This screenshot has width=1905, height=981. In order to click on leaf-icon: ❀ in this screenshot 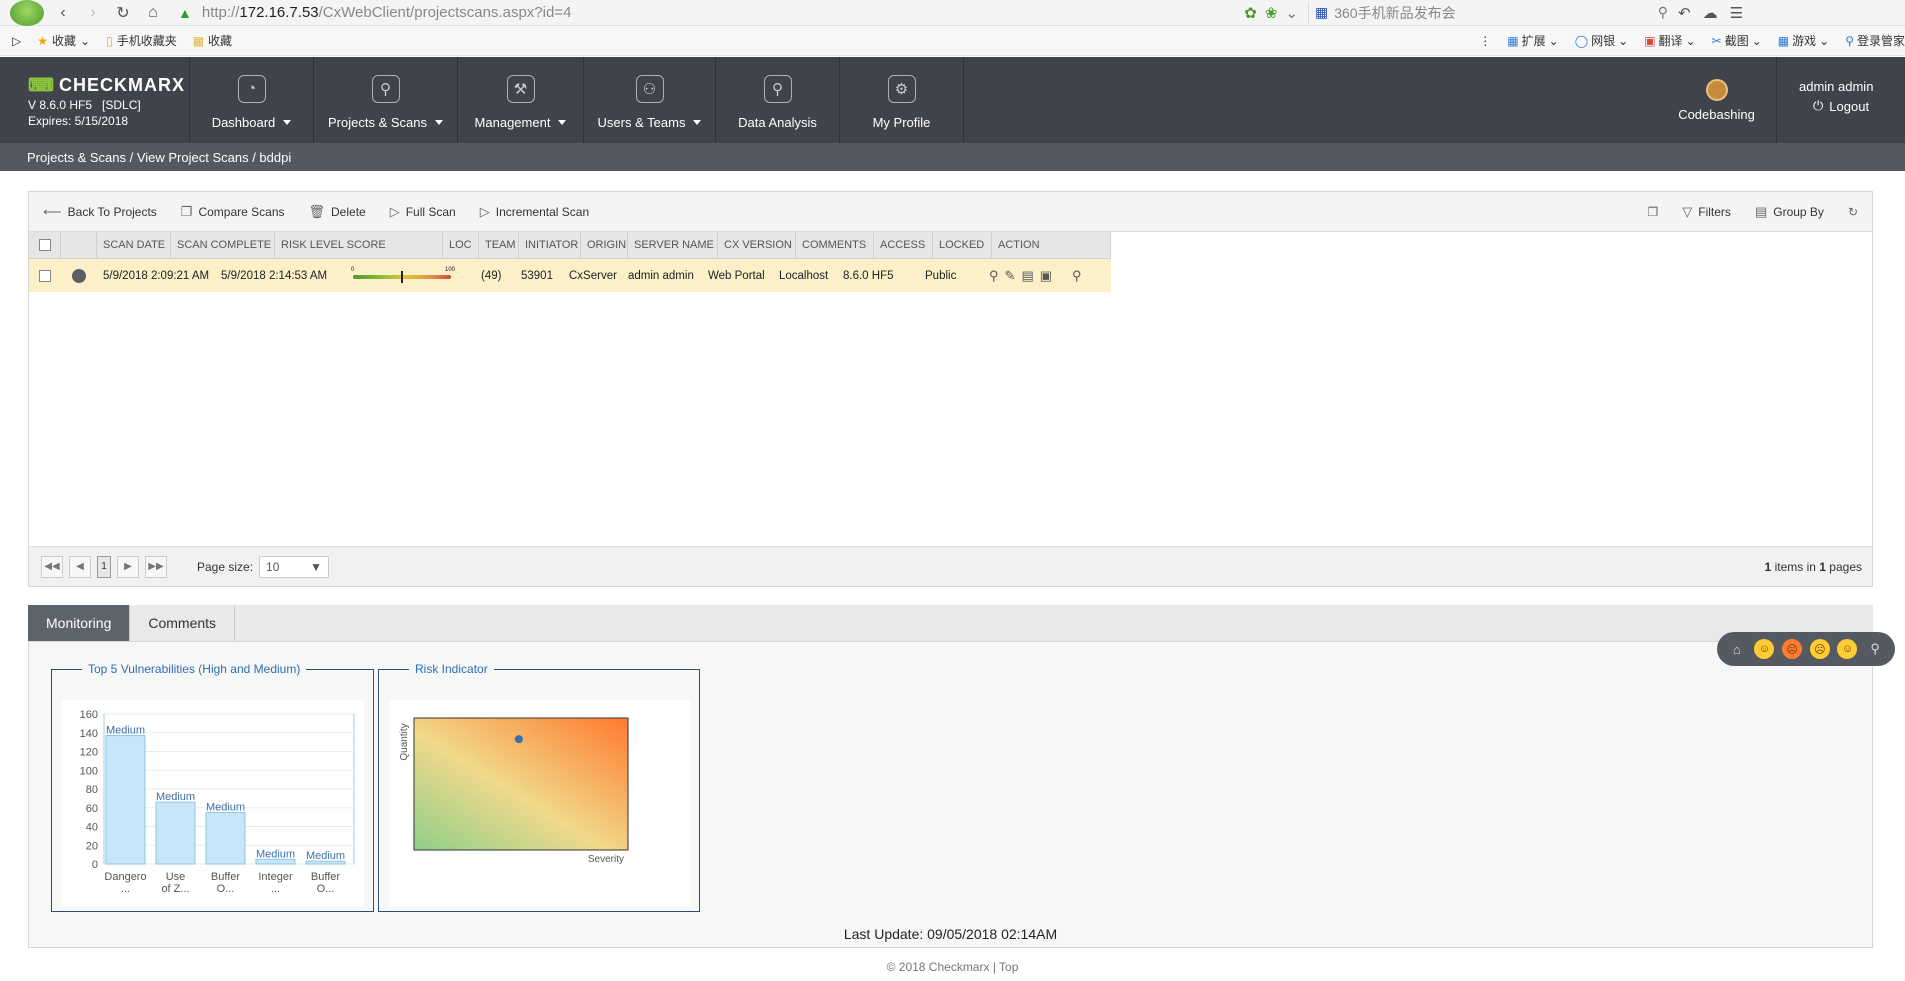, I will do `click(1271, 13)`.